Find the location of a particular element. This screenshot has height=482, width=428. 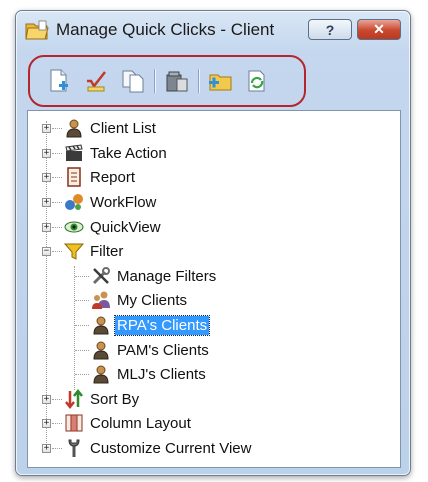

tree-node-workflow: + WorkFlow is located at coordinates (214, 202).